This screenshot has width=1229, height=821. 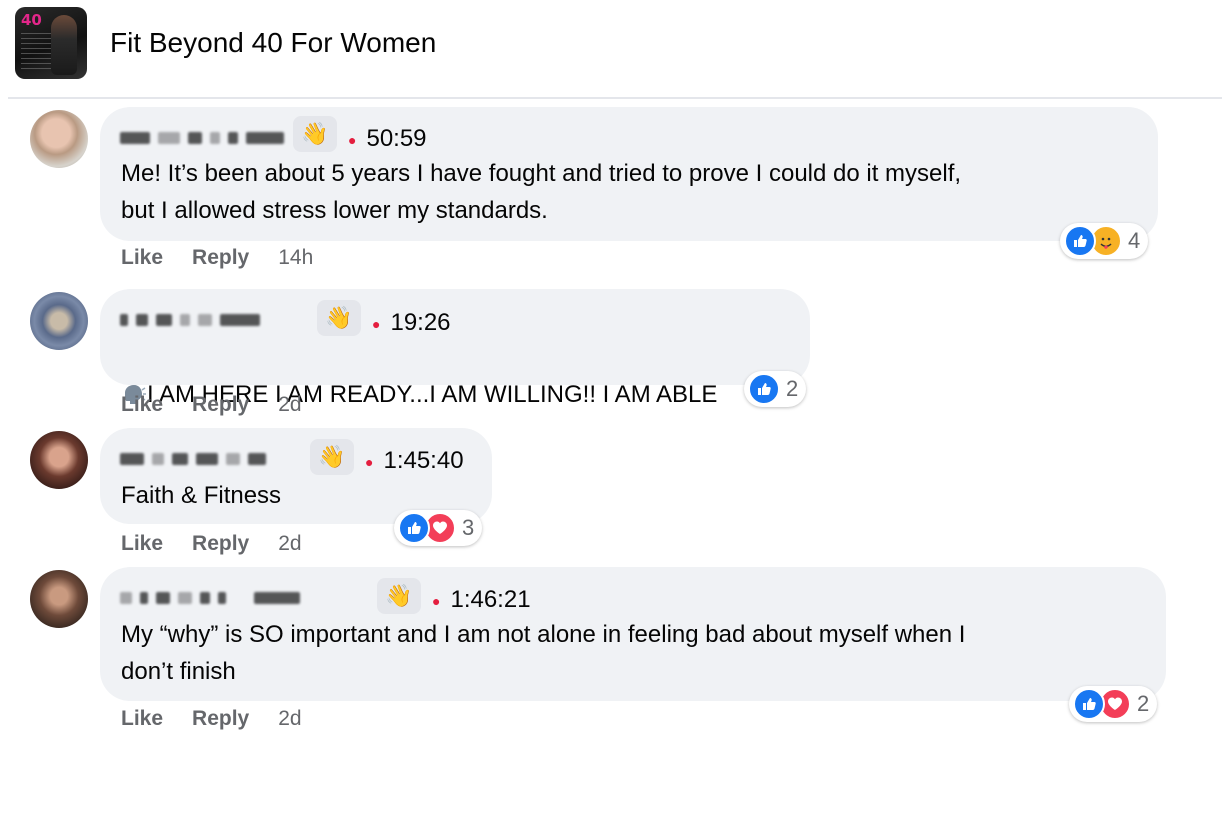 I want to click on group-avatar-badge: 40, so click(x=31, y=20).